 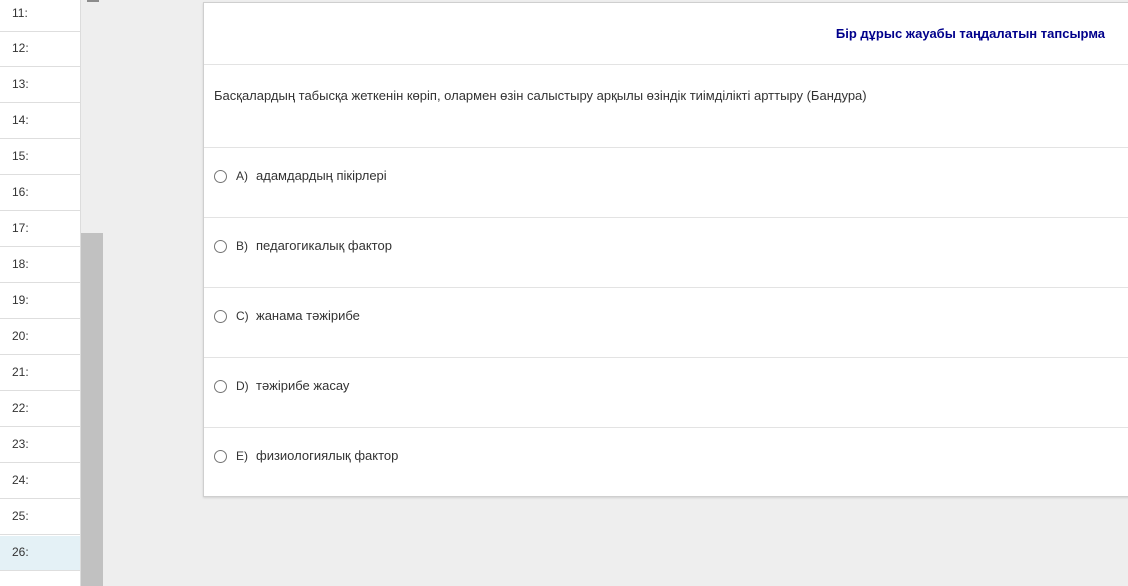 What do you see at coordinates (40, 553) in the screenshot?
I see `question-number-item-active: 26:` at bounding box center [40, 553].